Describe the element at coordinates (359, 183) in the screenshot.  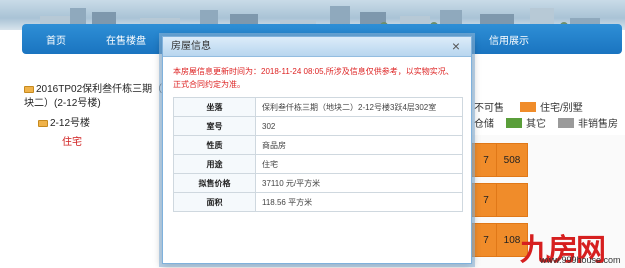
I see `row-value: 37110 元/平方米` at that location.